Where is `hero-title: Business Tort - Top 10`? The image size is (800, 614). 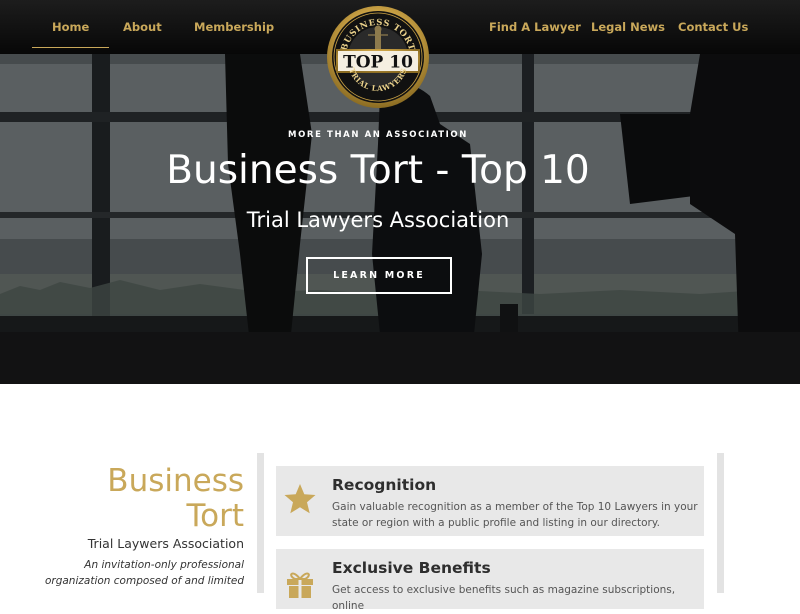
hero-title: Business Tort - Top 10 is located at coordinates (378, 170).